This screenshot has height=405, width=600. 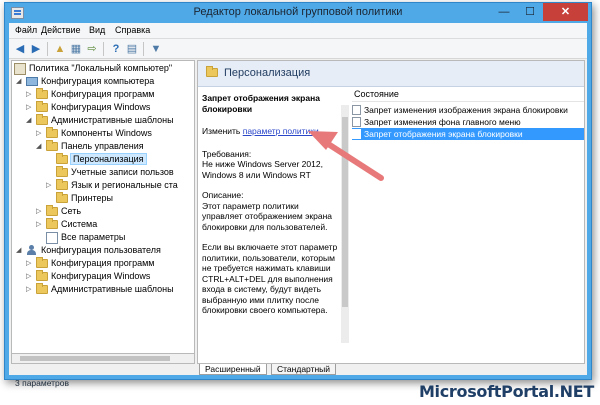 What do you see at coordinates (62, 158) in the screenshot?
I see `open-folder-icon` at bounding box center [62, 158].